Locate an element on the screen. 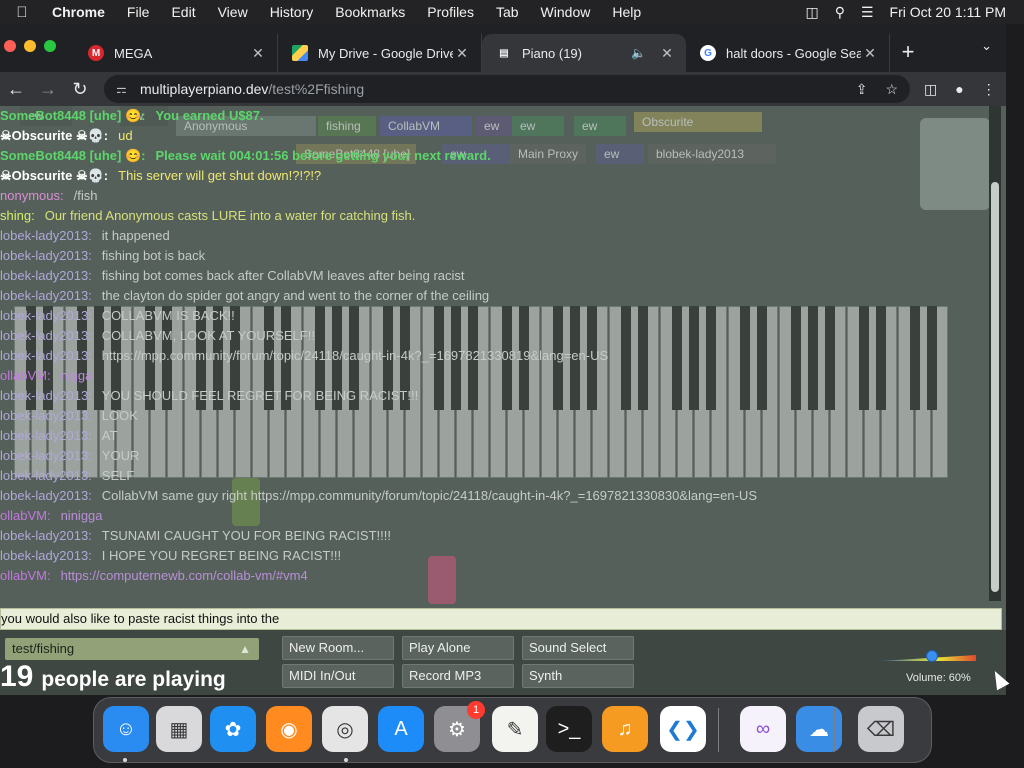  new-tab-button: + is located at coordinates (908, 53).